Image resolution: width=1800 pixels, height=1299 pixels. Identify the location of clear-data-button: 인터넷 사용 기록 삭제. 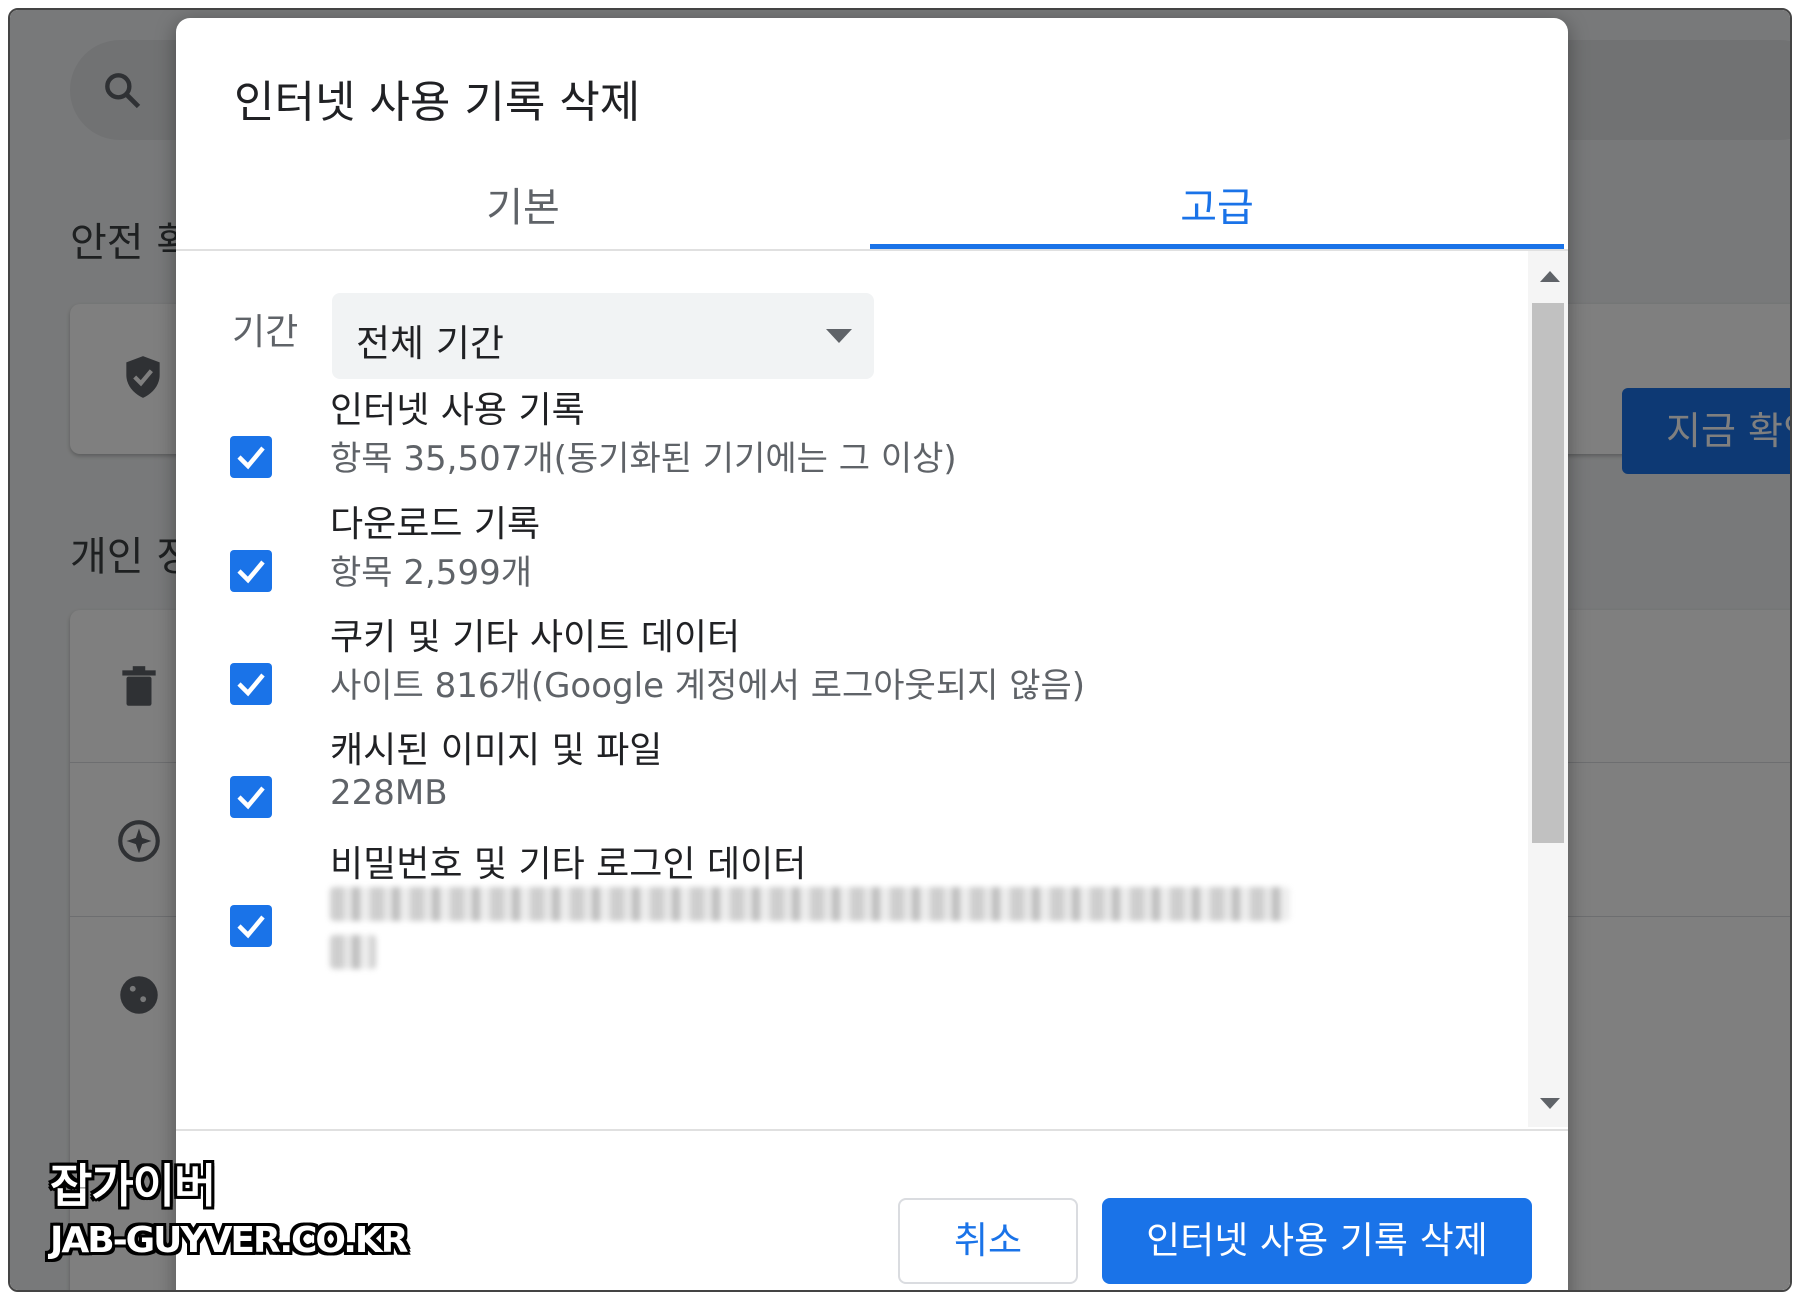
(1317, 1241).